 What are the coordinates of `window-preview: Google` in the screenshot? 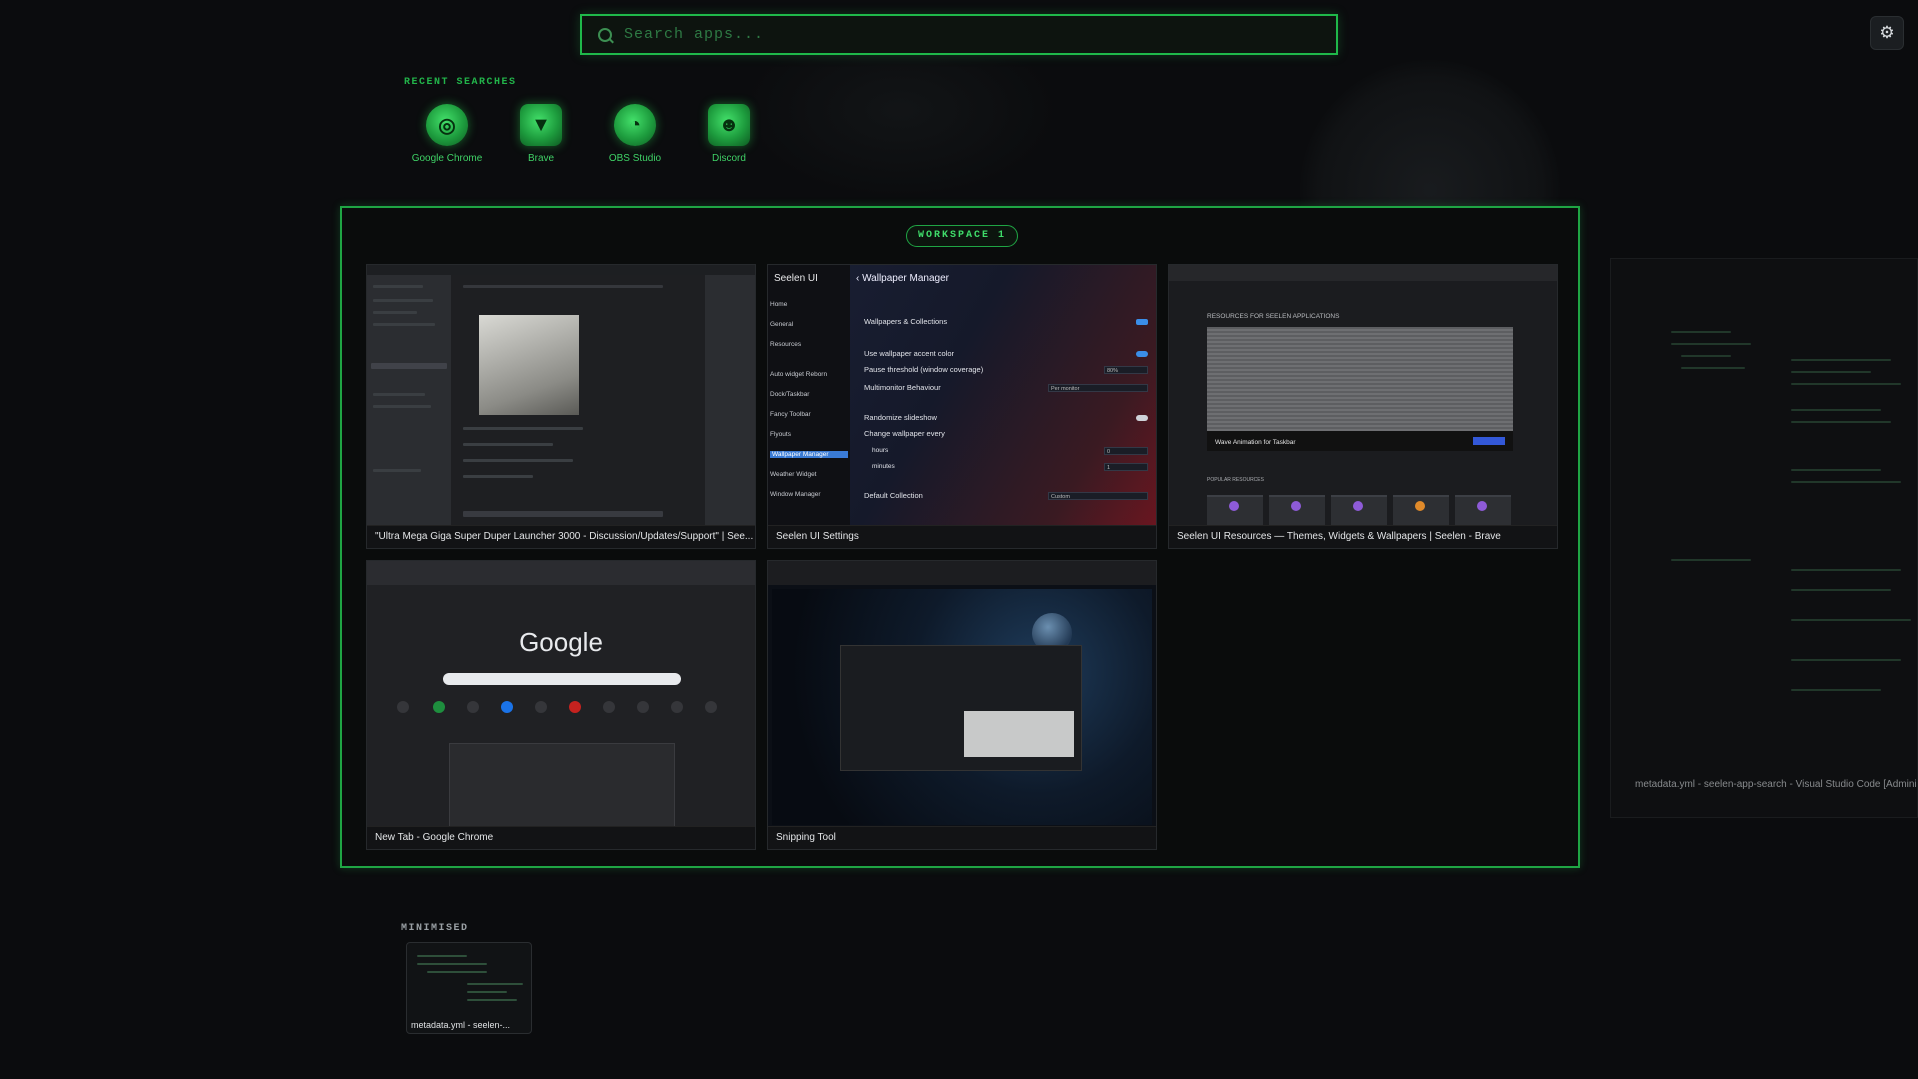 It's located at (561, 695).